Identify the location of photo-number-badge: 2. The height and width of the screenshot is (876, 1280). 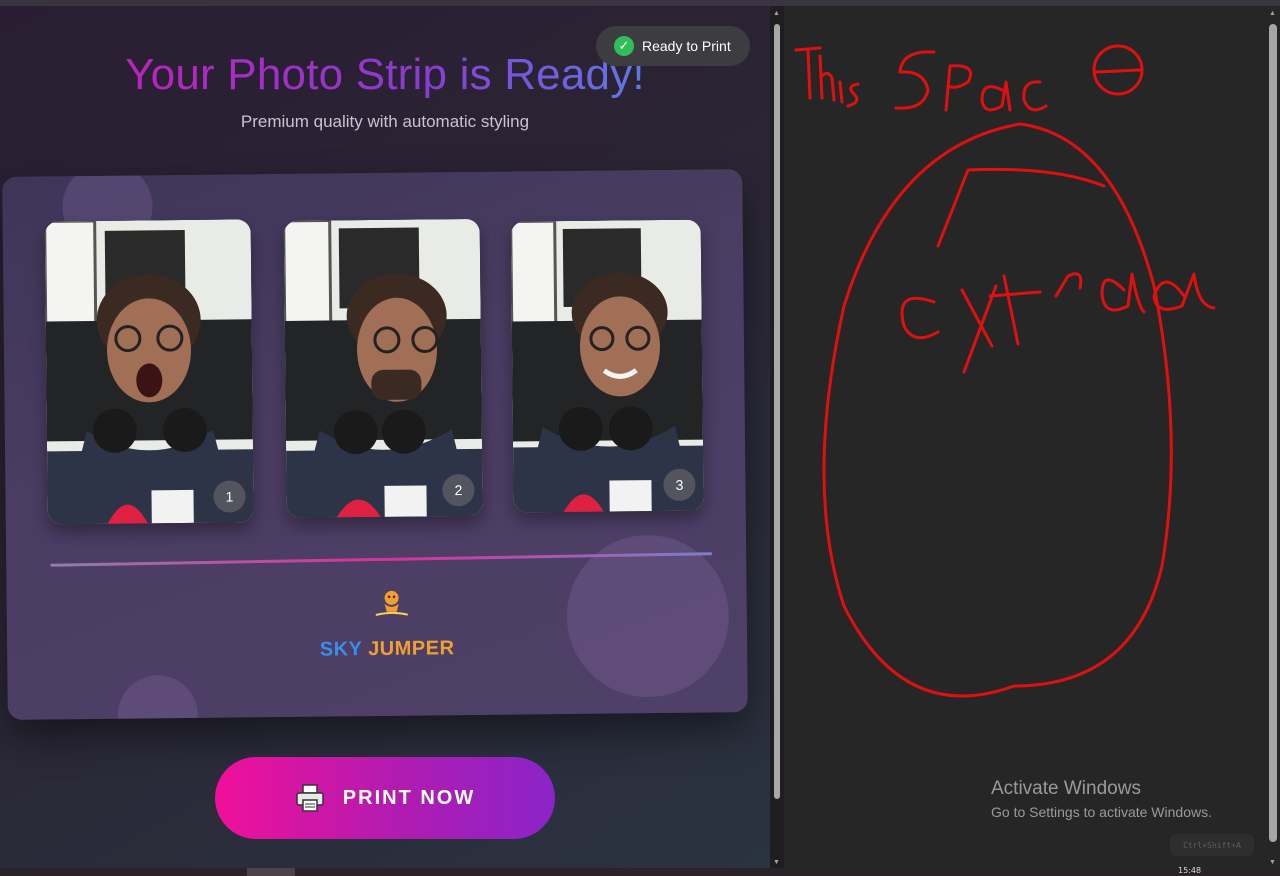
(458, 490).